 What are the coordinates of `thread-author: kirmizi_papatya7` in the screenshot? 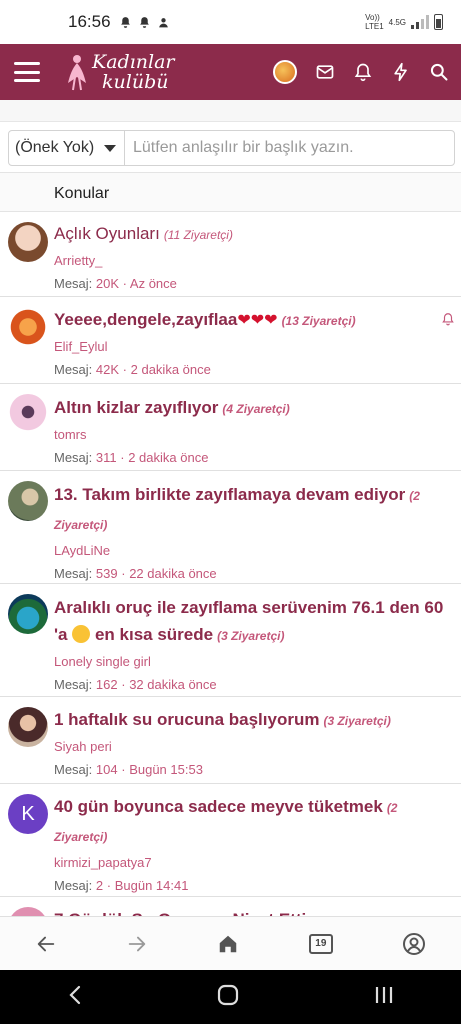 It's located at (253, 862).